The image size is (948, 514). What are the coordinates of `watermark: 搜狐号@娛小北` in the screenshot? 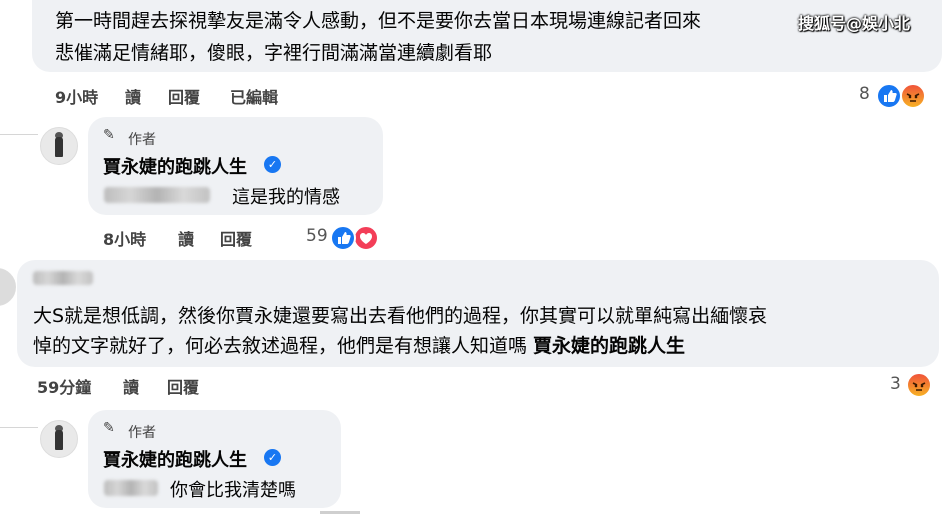 It's located at (854, 23).